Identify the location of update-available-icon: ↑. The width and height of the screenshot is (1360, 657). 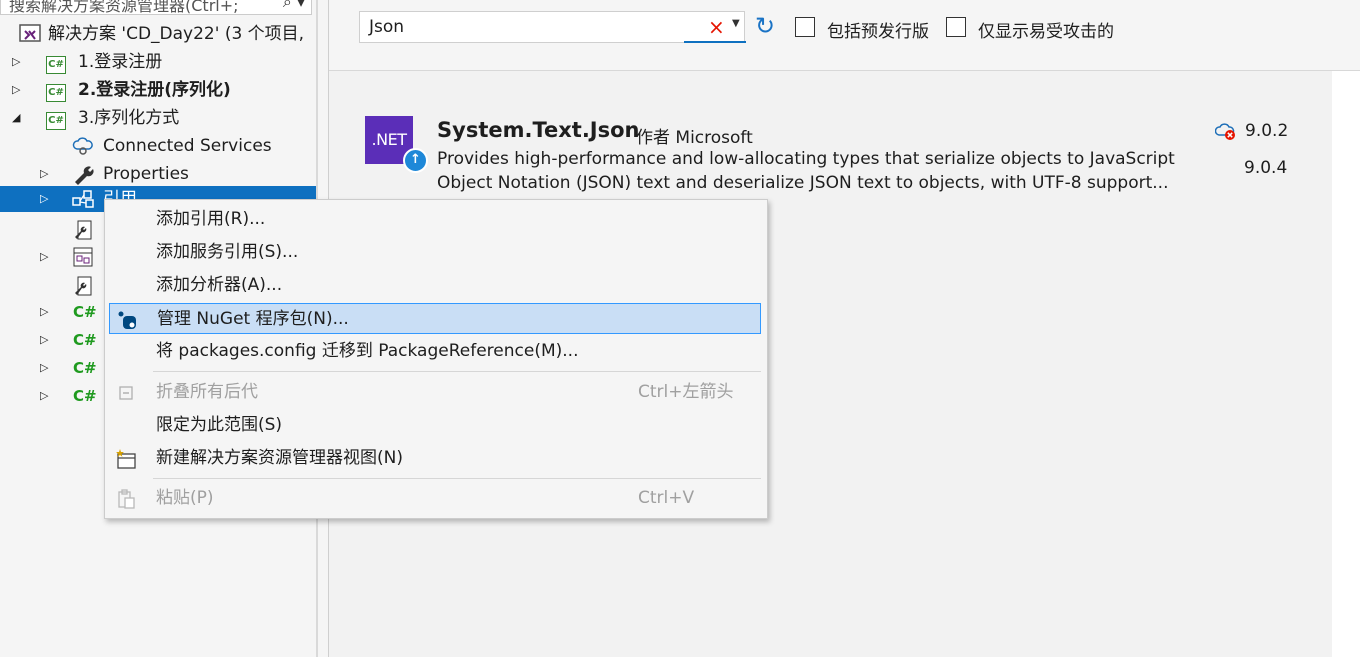
(415, 160).